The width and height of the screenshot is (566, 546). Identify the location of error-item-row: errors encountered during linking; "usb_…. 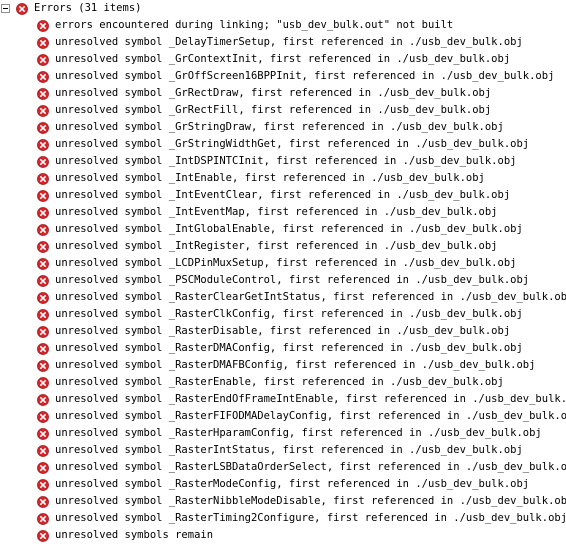
(283, 25).